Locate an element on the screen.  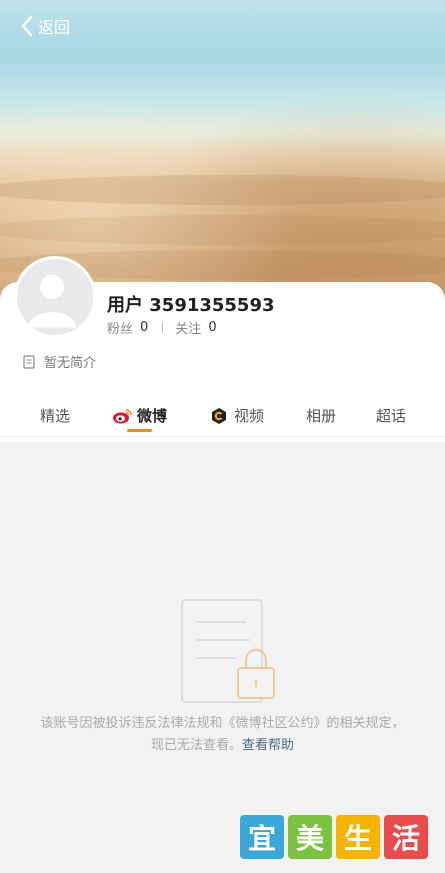
tab-label: 视频 is located at coordinates (249, 416).